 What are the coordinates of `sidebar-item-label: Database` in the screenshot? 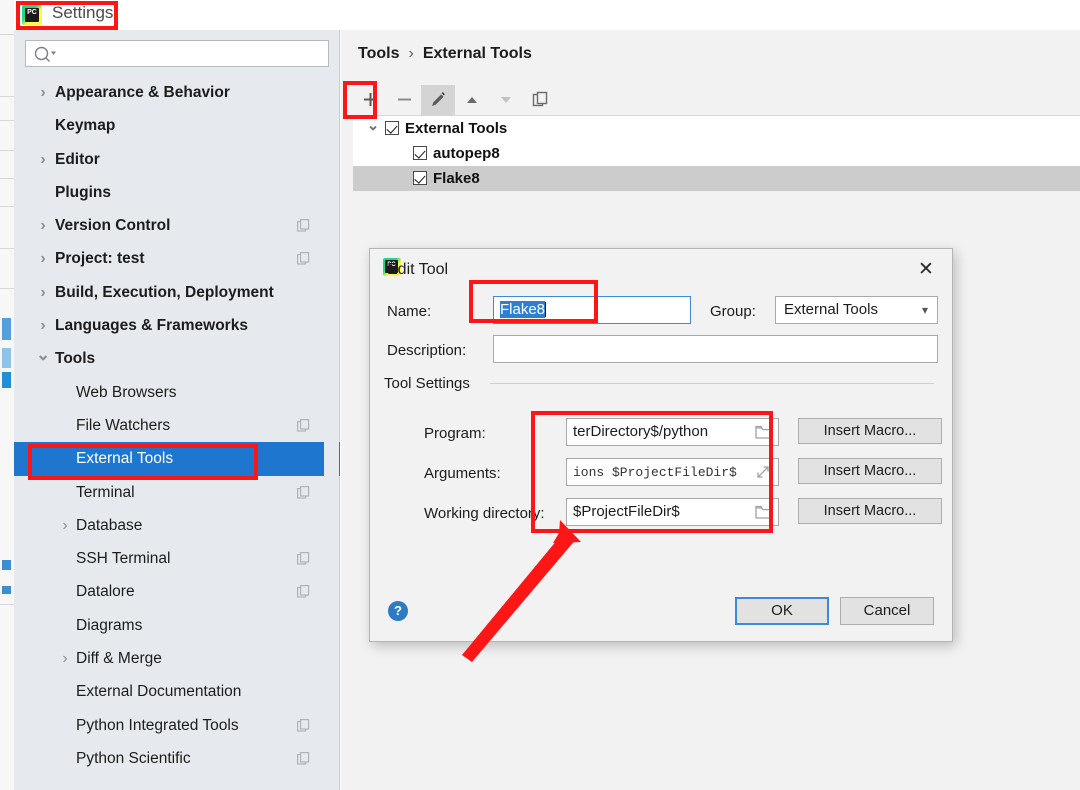 It's located at (109, 525).